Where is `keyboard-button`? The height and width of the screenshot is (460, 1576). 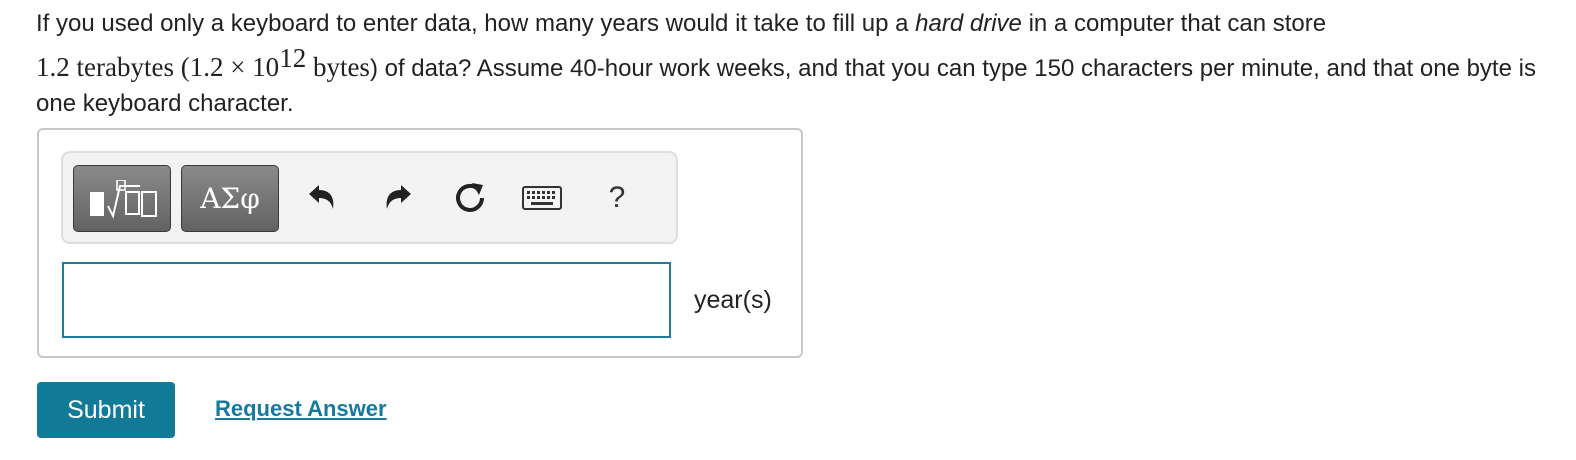
keyboard-button is located at coordinates (542, 198).